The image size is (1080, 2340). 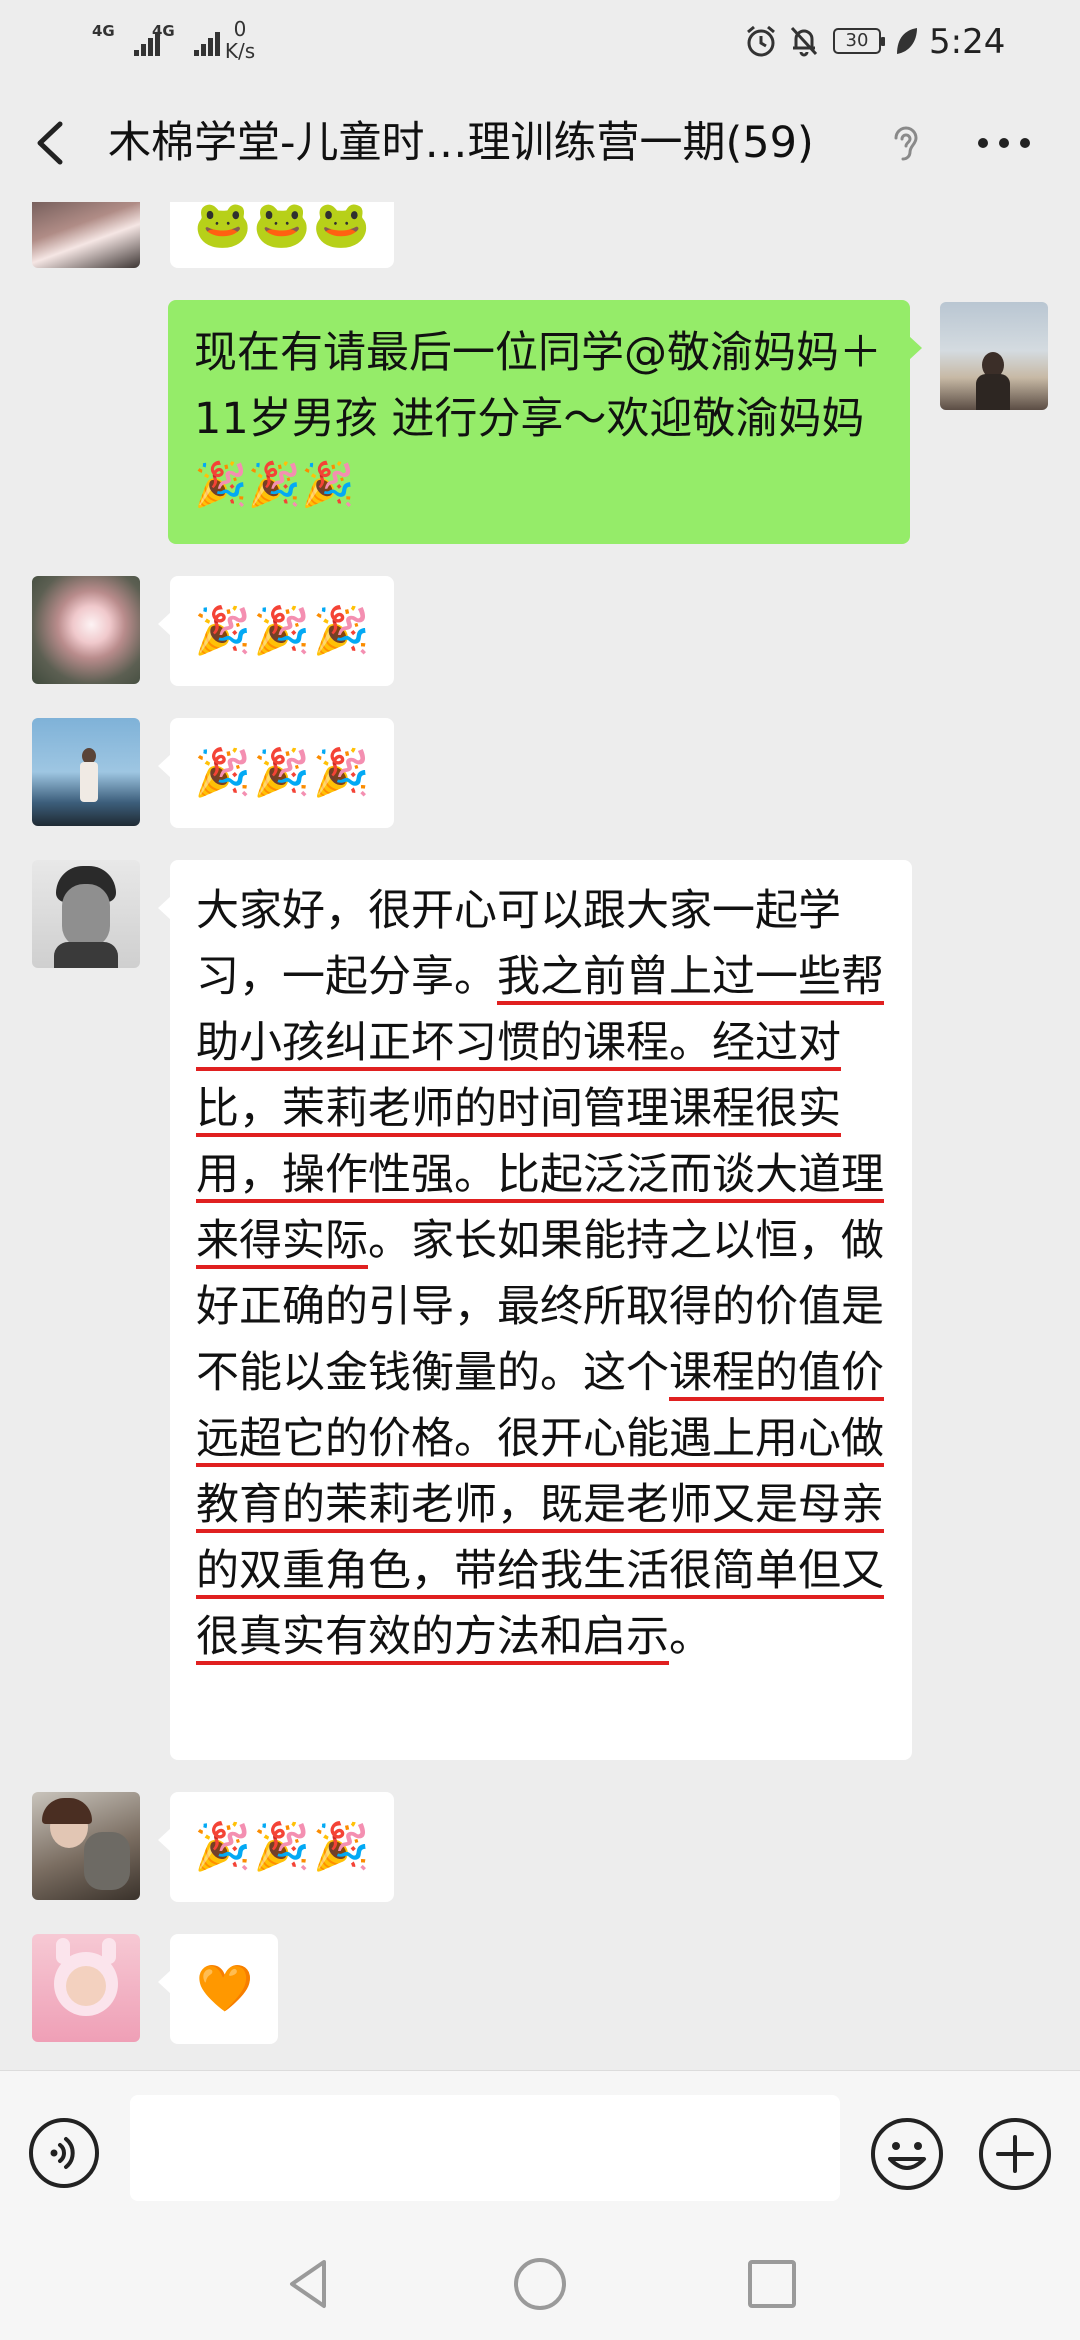 I want to click on more-dots-icon, so click(x=1004, y=144).